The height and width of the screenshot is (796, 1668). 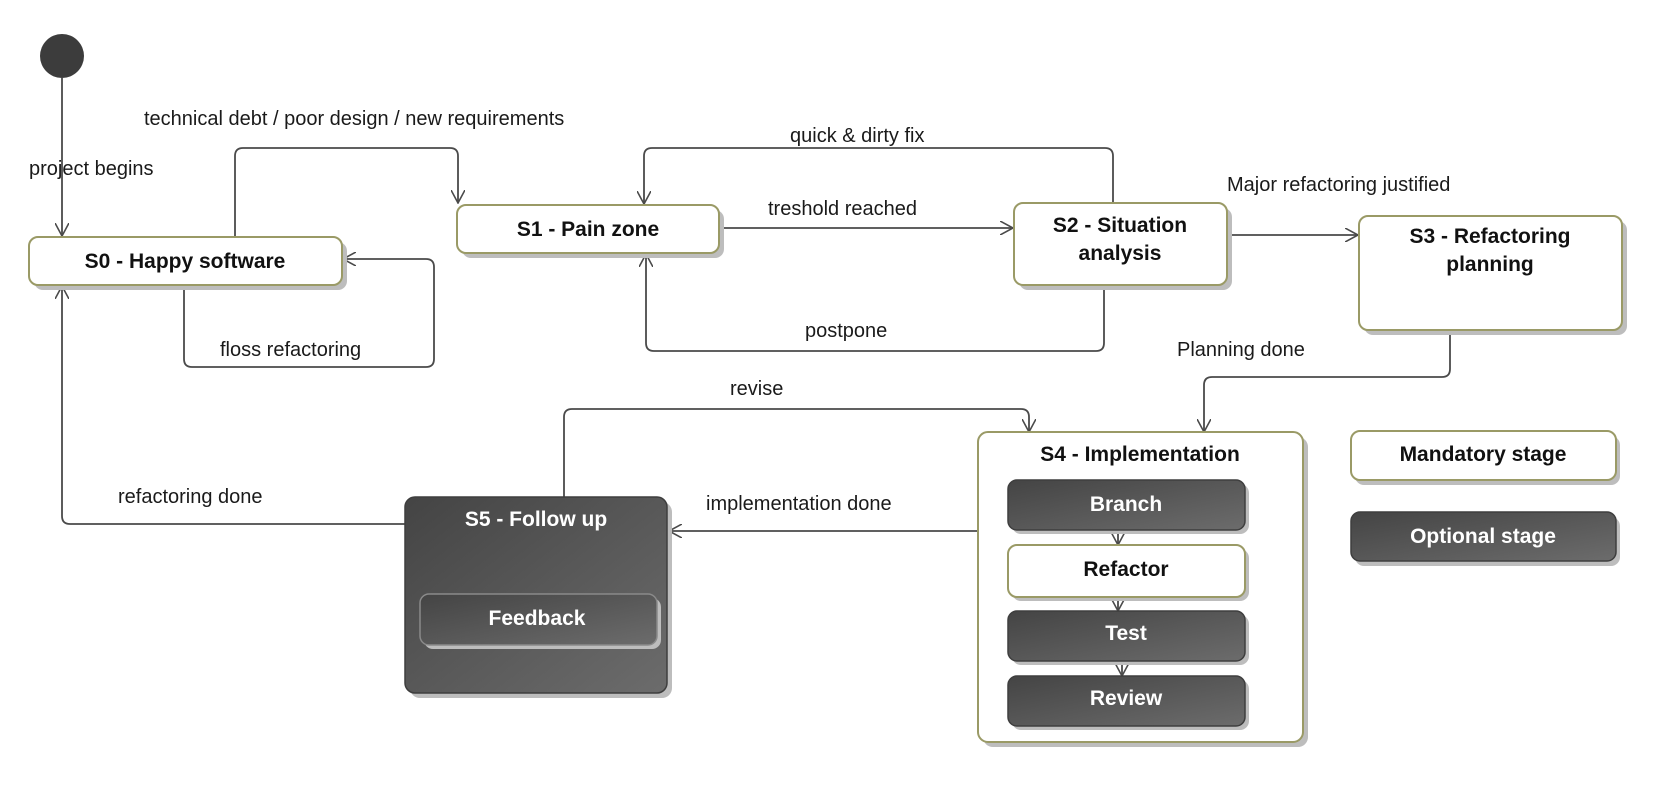 I want to click on label-quick-dirty-fix: quick & dirty fix, so click(x=857, y=136).